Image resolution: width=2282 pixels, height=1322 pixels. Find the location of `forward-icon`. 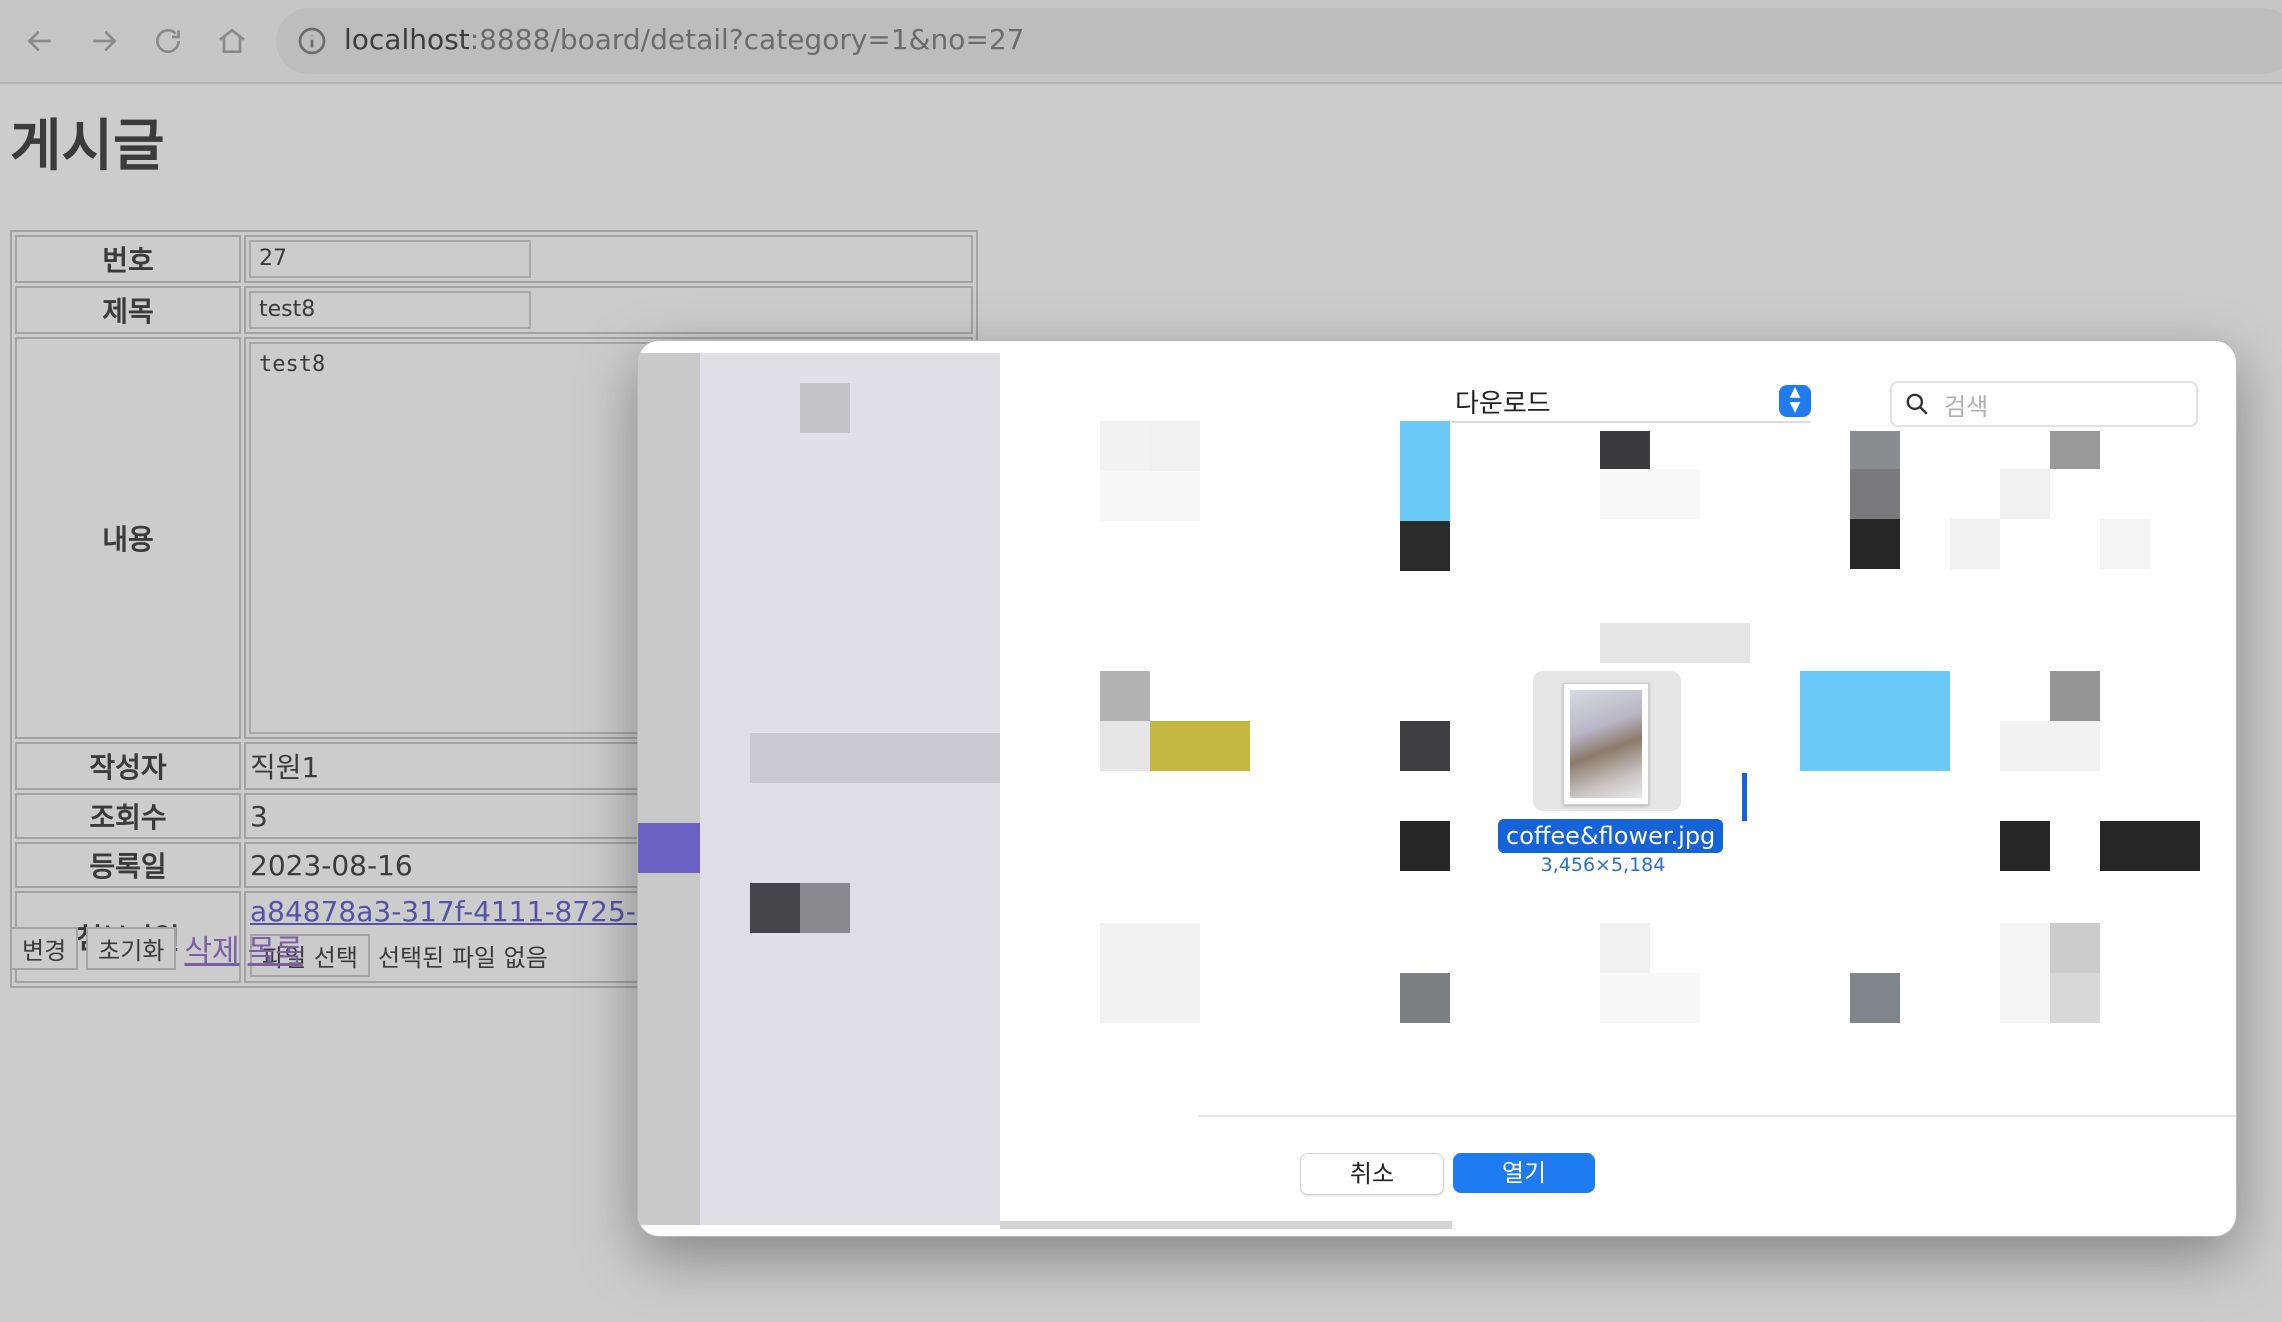

forward-icon is located at coordinates (104, 41).